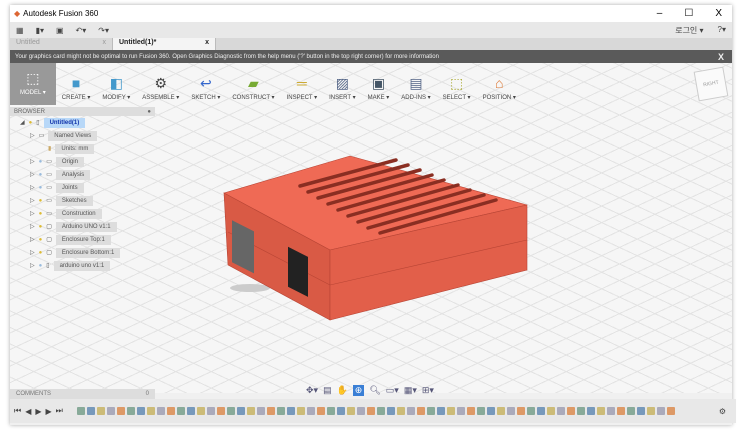  I want to click on dismiss-warning-button: X, so click(725, 57).